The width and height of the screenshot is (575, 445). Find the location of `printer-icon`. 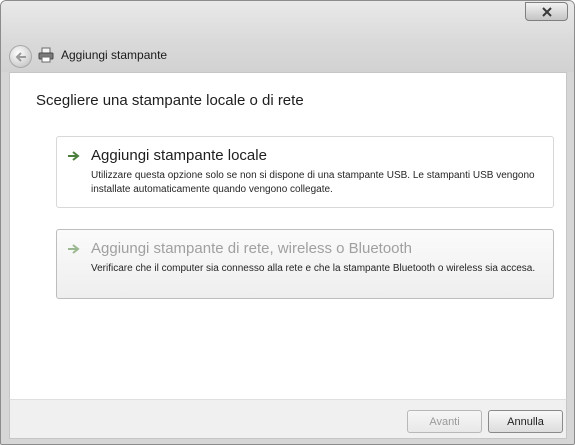

printer-icon is located at coordinates (46, 55).